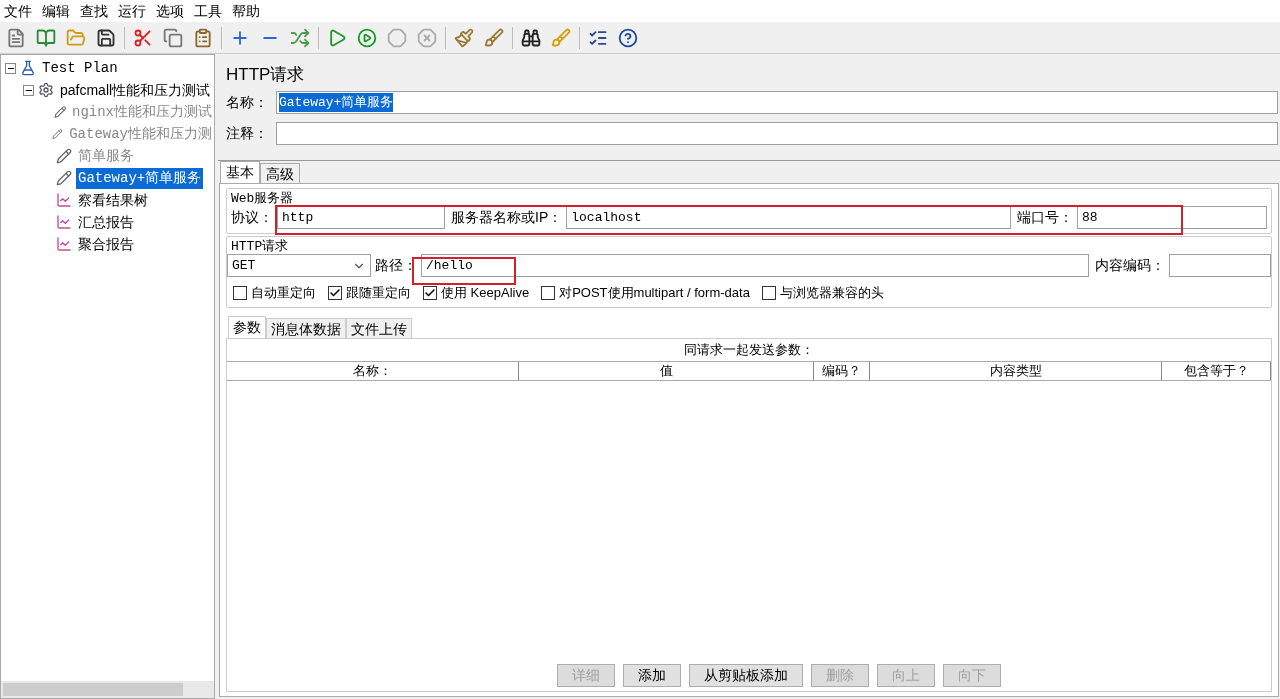 The height and width of the screenshot is (699, 1280). I want to click on tab: 文件上传, so click(379, 327).